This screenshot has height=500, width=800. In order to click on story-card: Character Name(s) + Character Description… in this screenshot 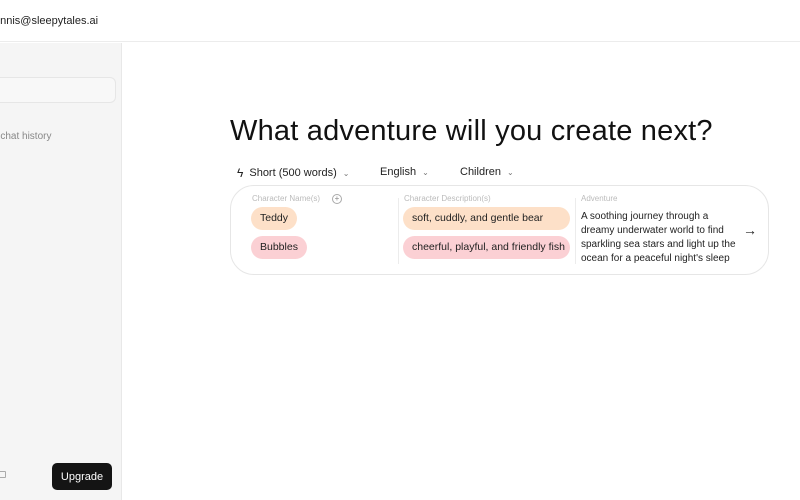, I will do `click(499, 230)`.